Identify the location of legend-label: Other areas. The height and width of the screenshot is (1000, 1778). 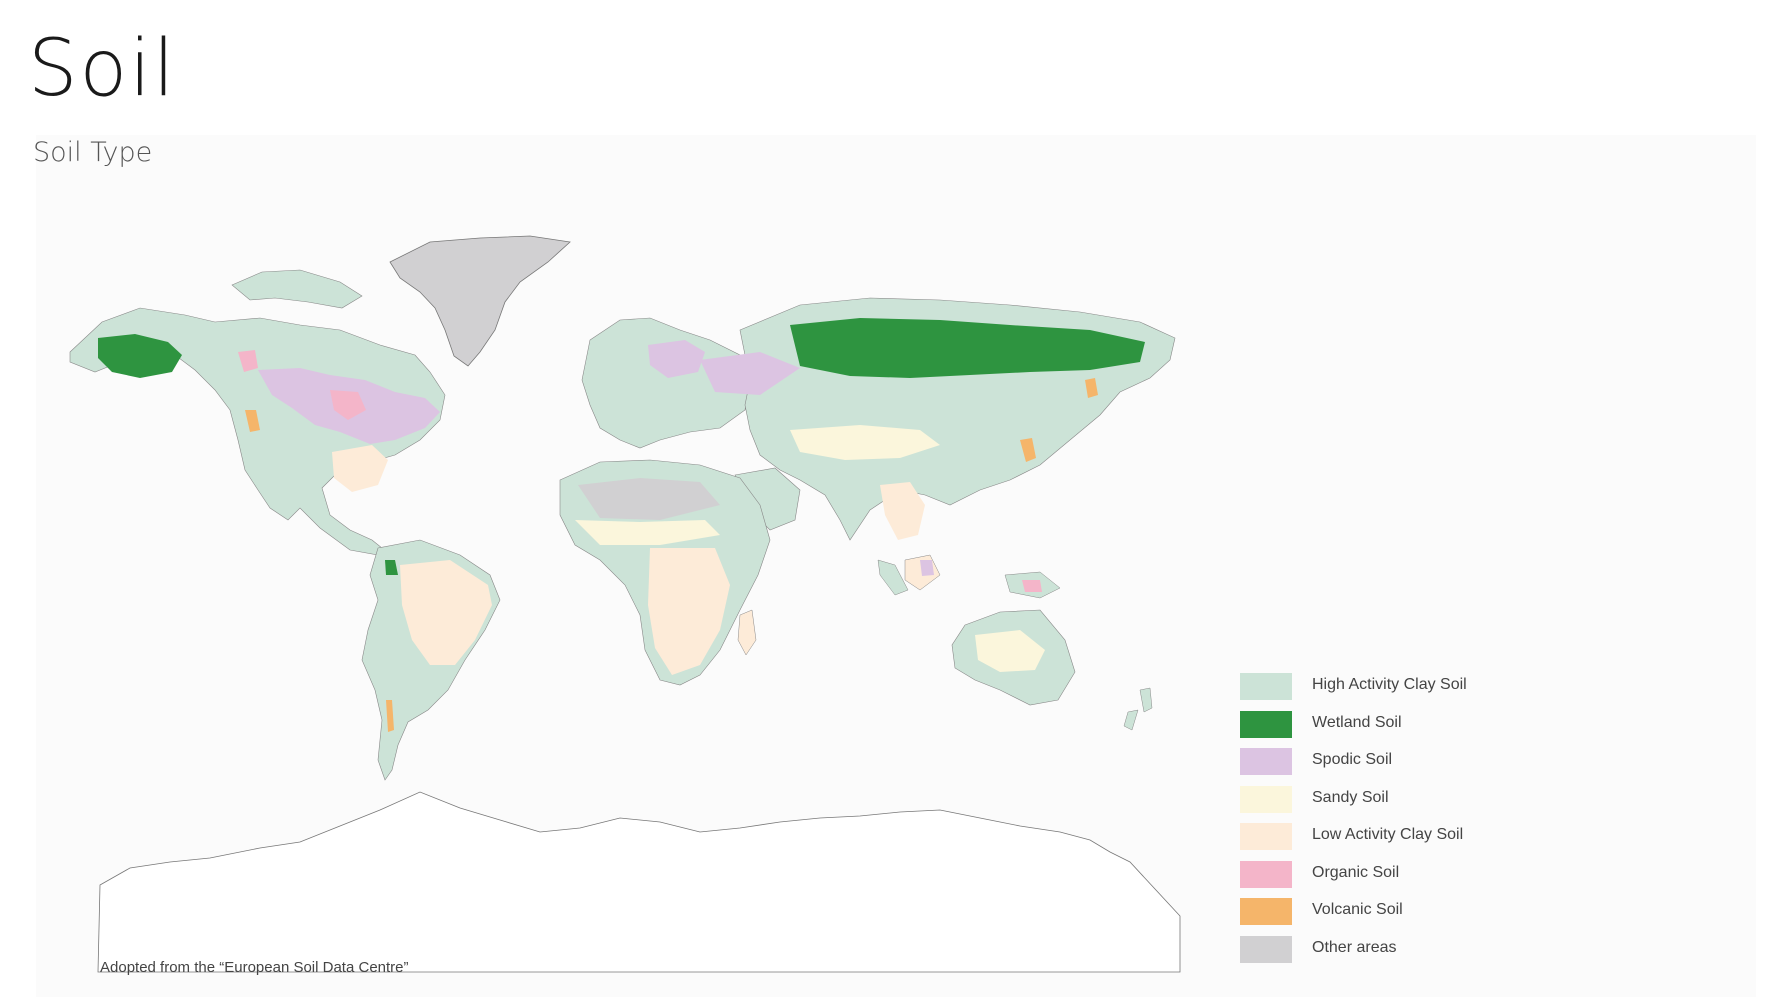
(1354, 947).